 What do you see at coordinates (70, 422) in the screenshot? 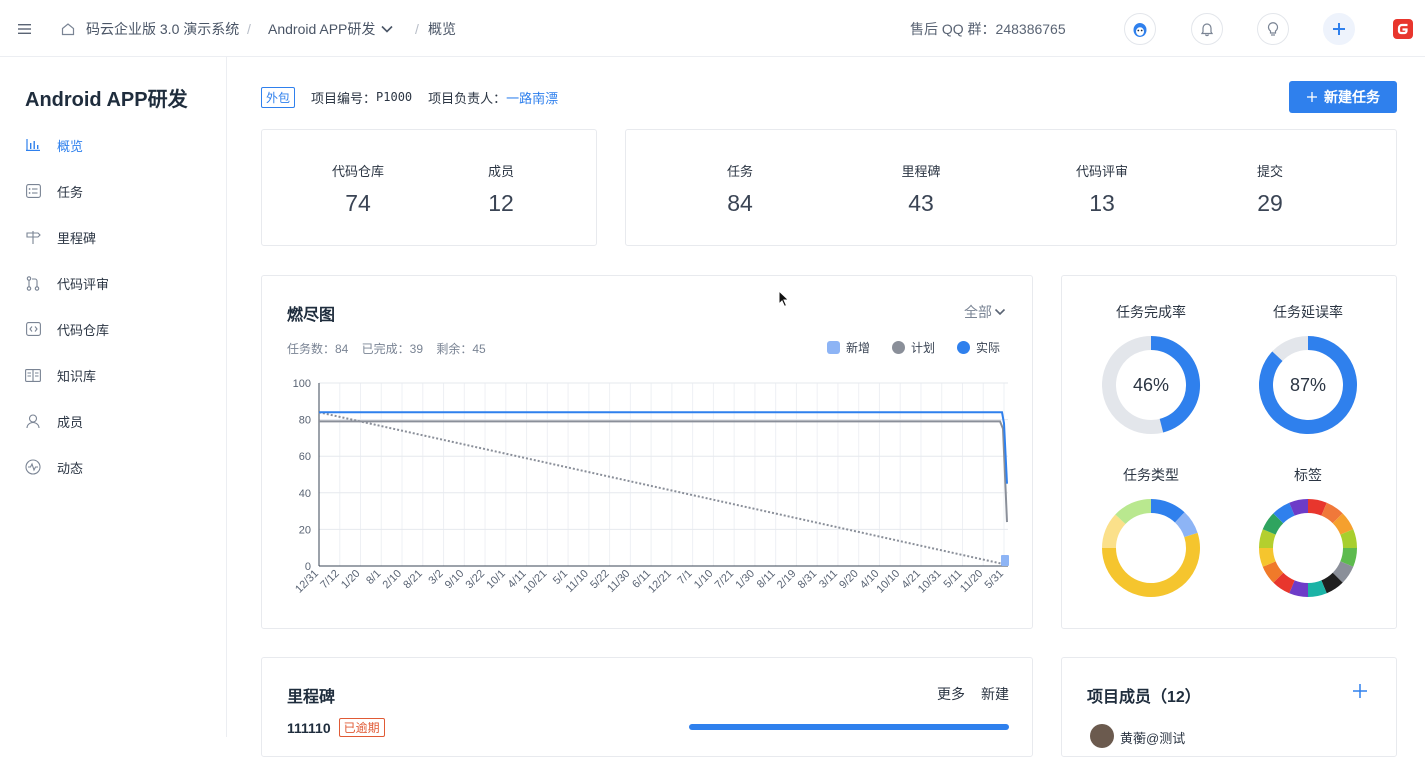
I see `sidebar-item-label: 成员` at bounding box center [70, 422].